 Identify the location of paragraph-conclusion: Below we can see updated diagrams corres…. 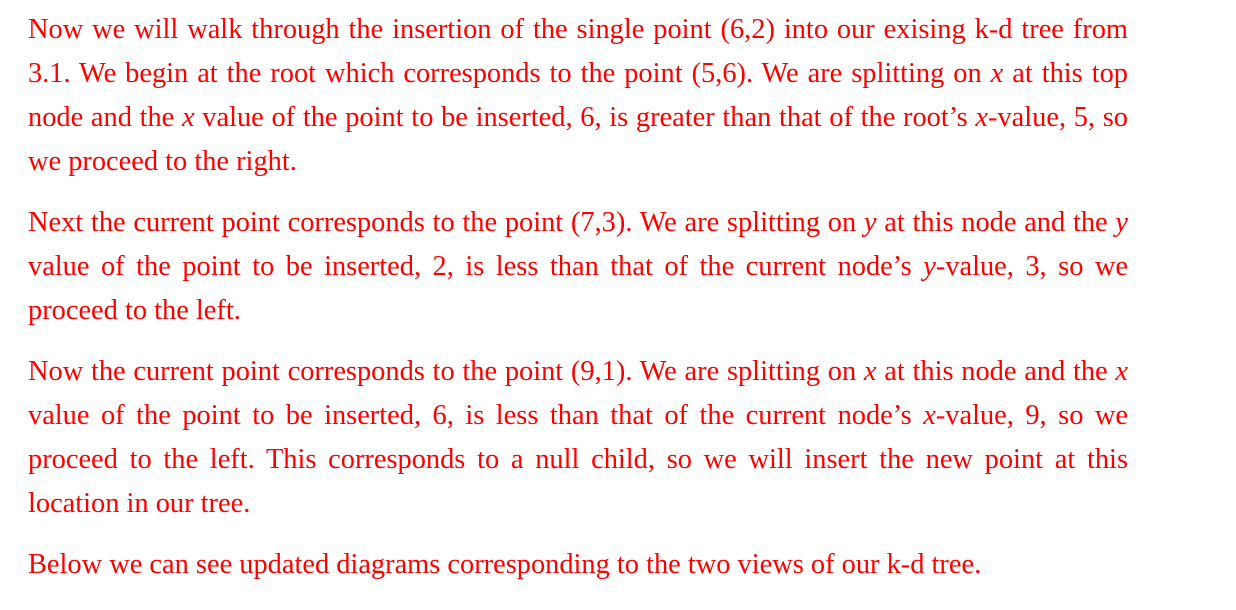
(578, 565).